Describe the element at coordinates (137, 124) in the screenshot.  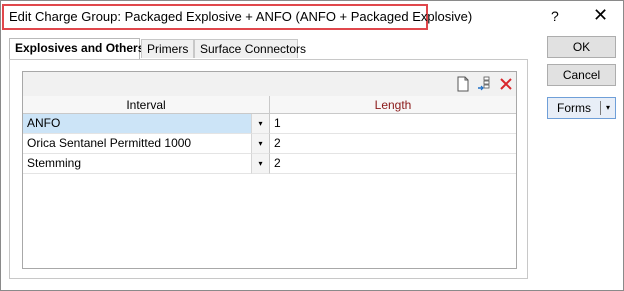
I see `interval-cell: ANFO` at that location.